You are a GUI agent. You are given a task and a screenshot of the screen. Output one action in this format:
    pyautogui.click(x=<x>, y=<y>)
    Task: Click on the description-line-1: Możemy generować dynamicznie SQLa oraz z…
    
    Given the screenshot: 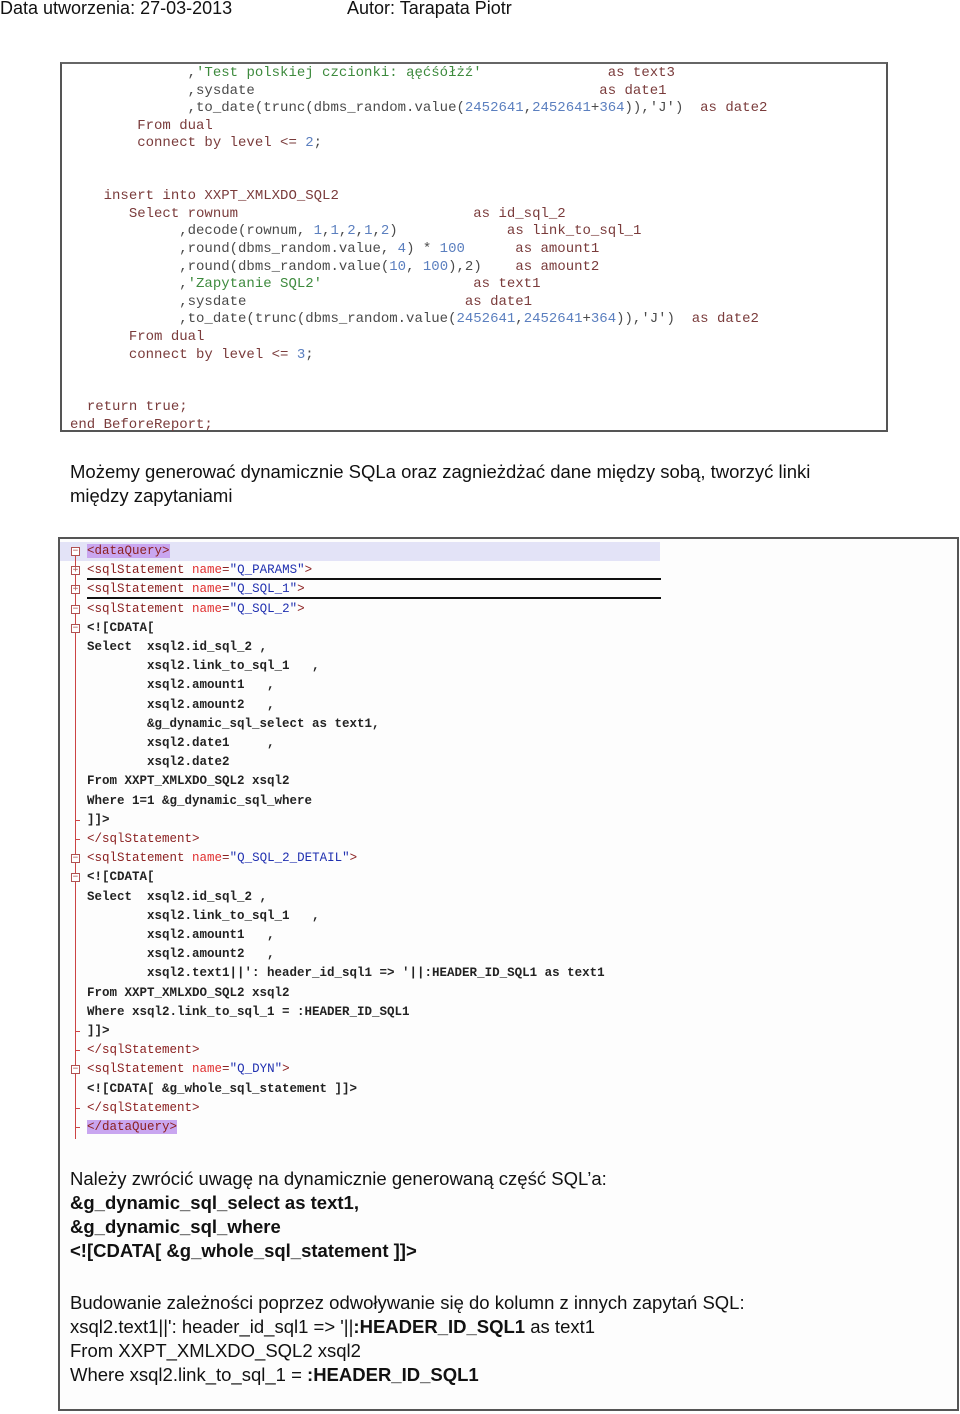 What is the action you would take?
    pyautogui.click(x=440, y=471)
    